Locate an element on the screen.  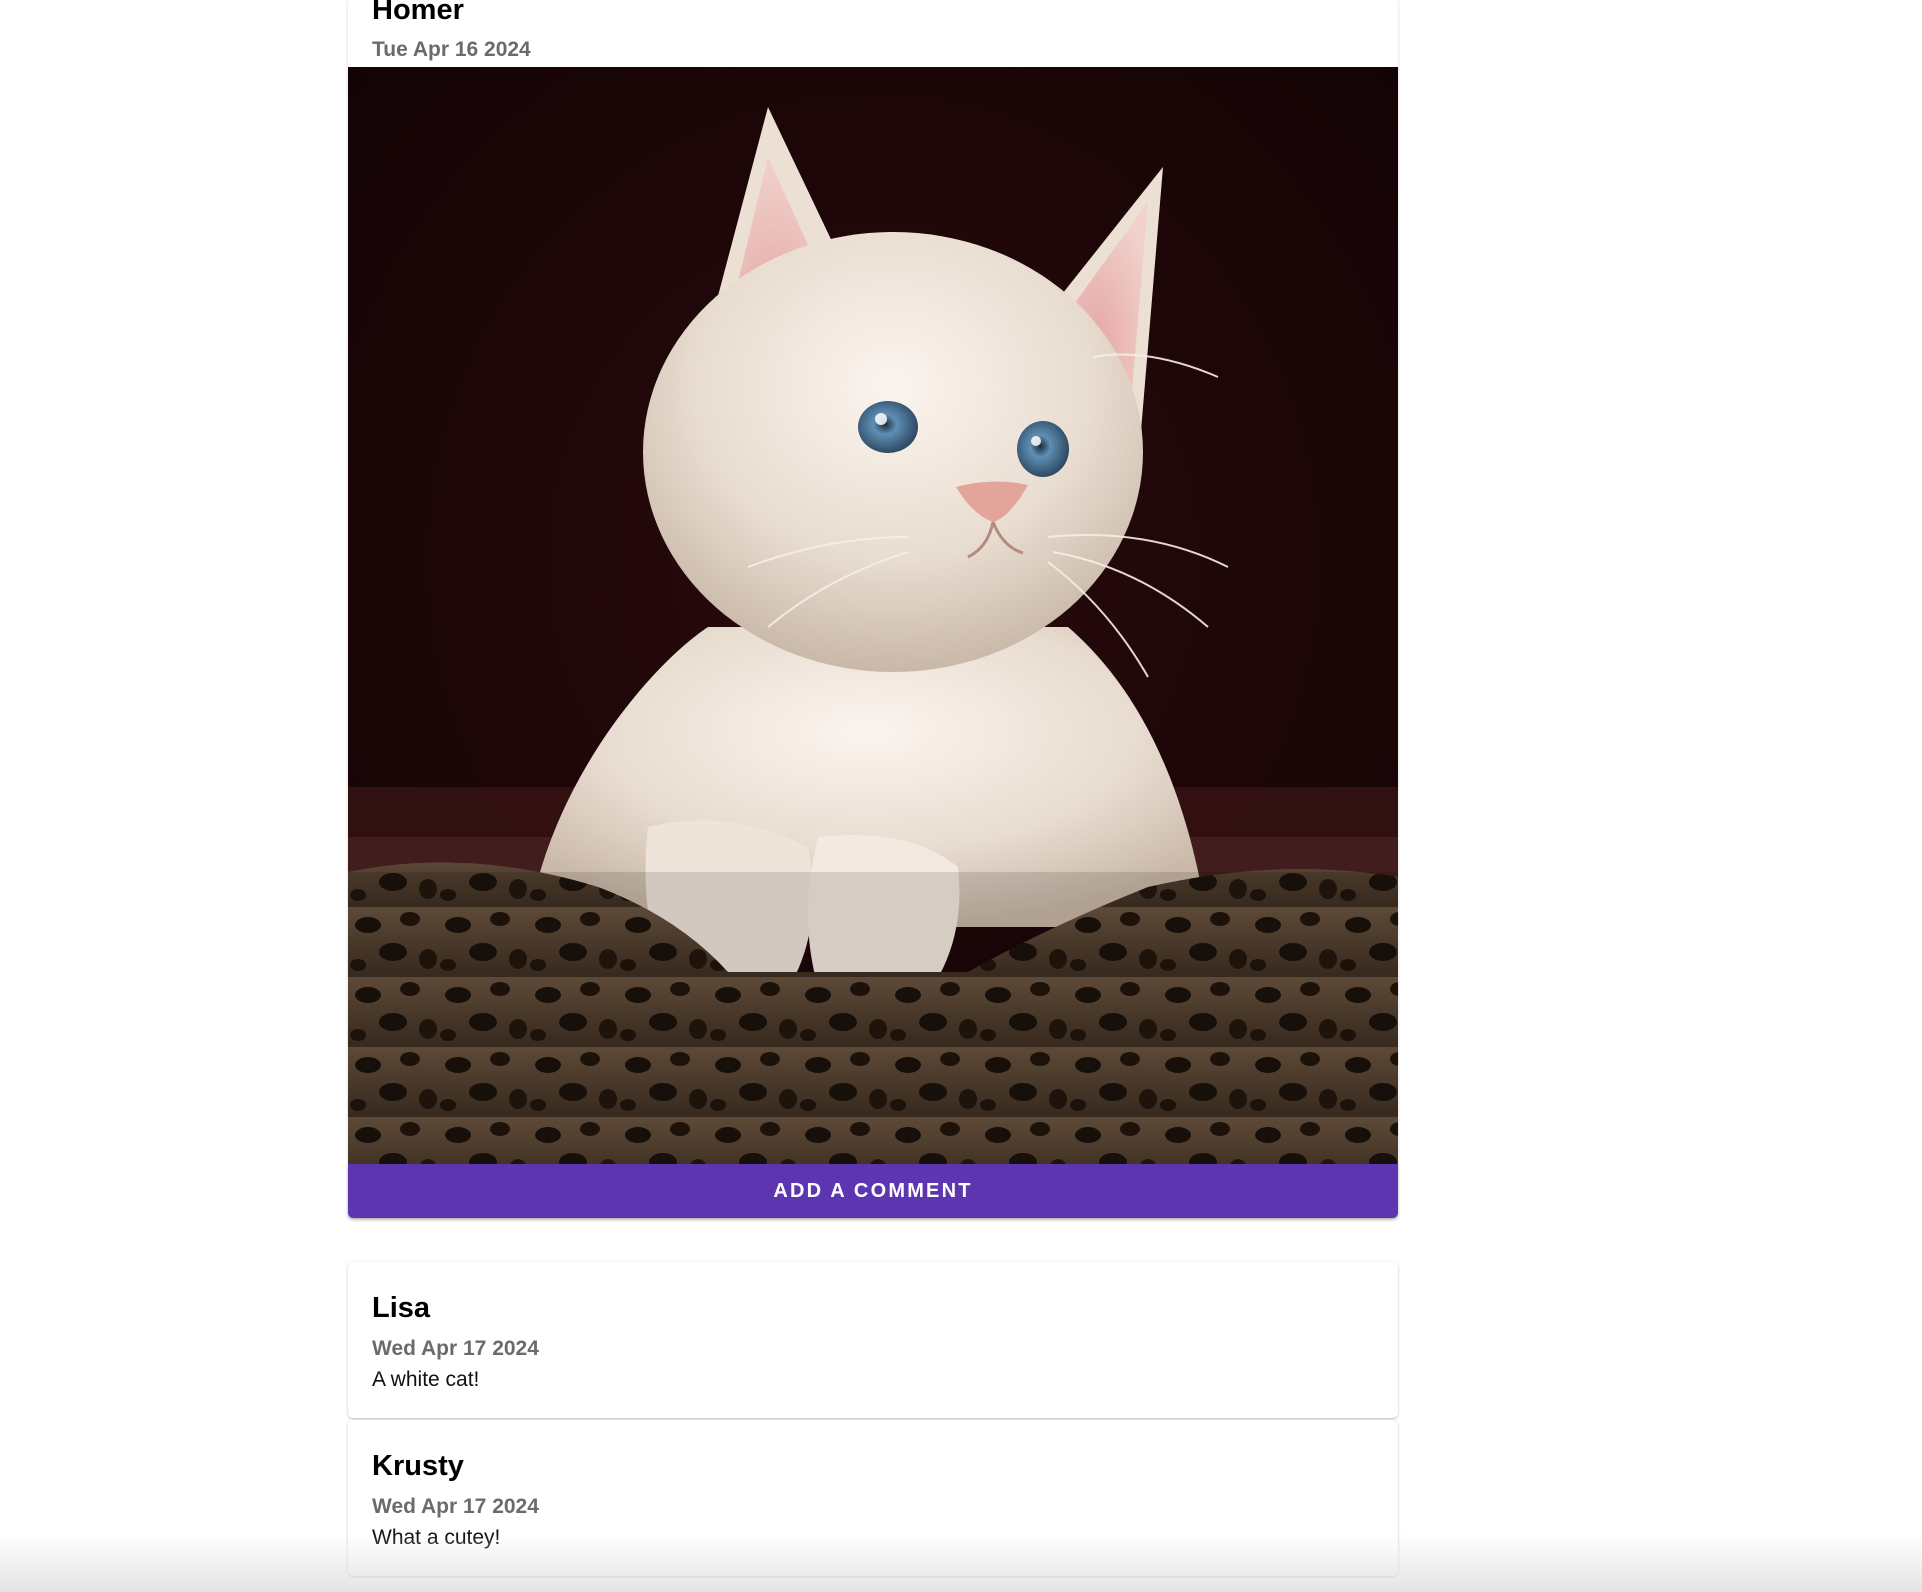
add-comment-button: ADD A COMMENT is located at coordinates (873, 1191).